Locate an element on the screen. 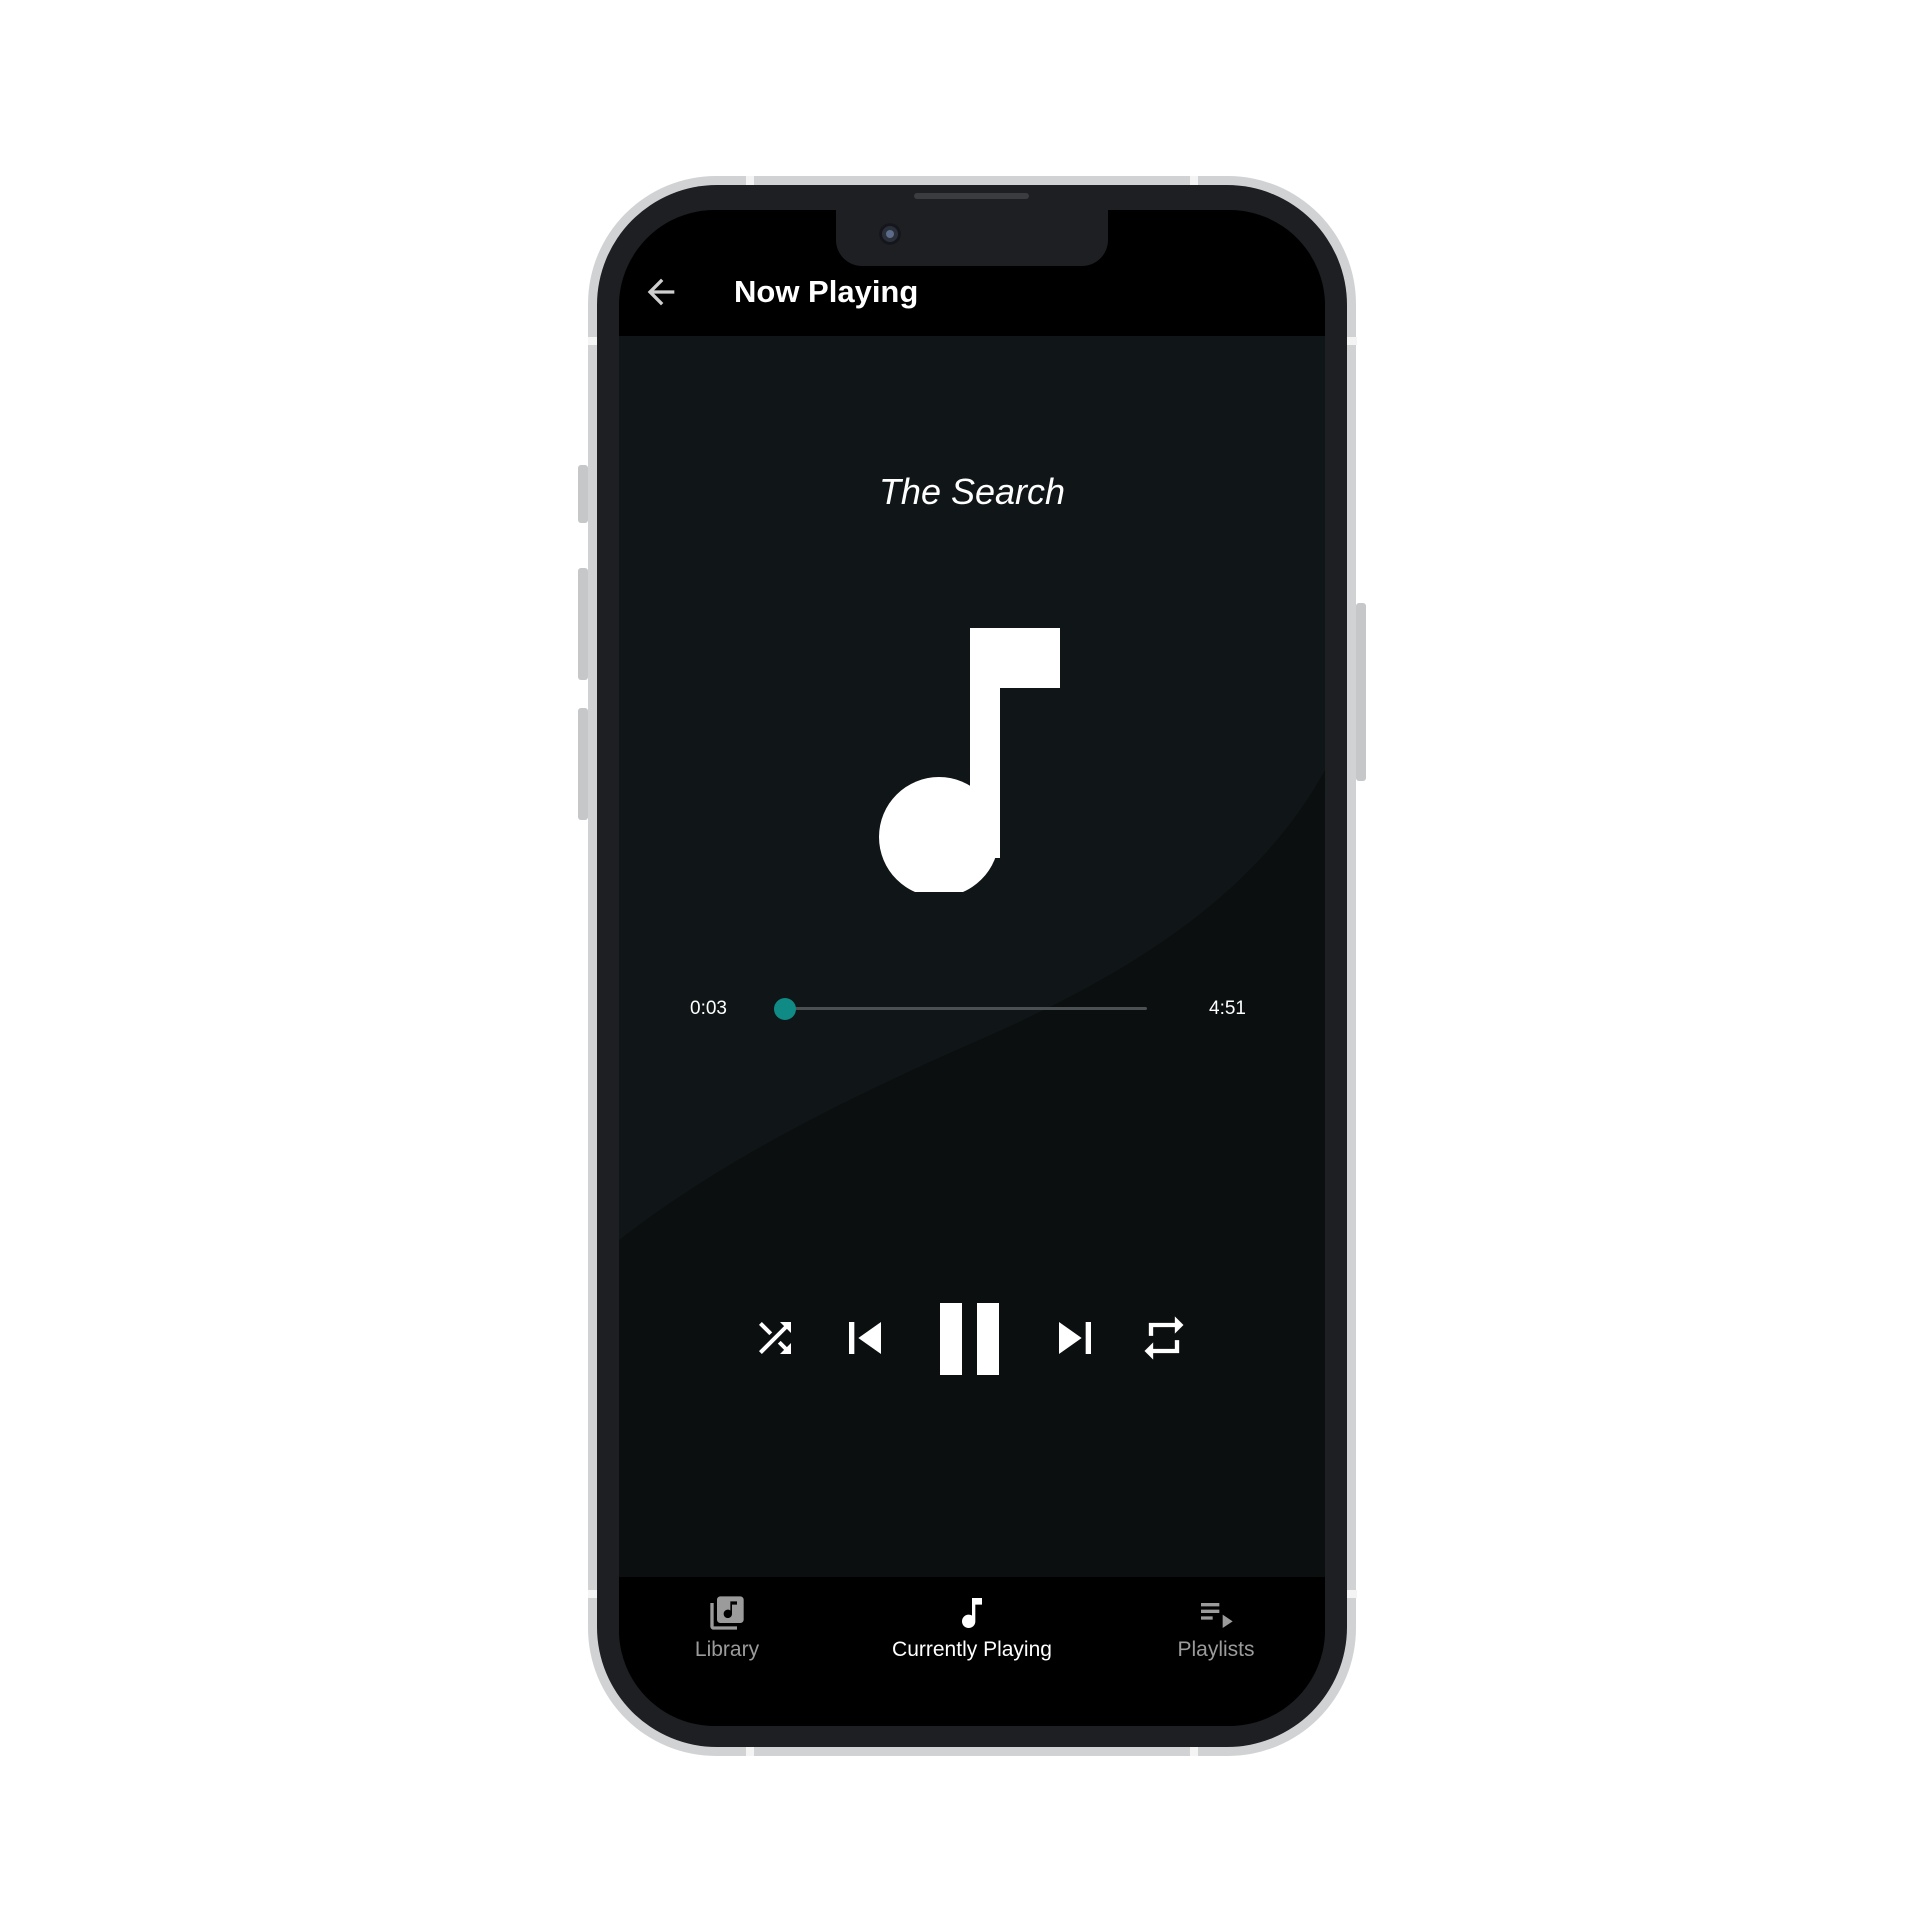 The image size is (1920, 1920). pause-icon is located at coordinates (969, 1339).